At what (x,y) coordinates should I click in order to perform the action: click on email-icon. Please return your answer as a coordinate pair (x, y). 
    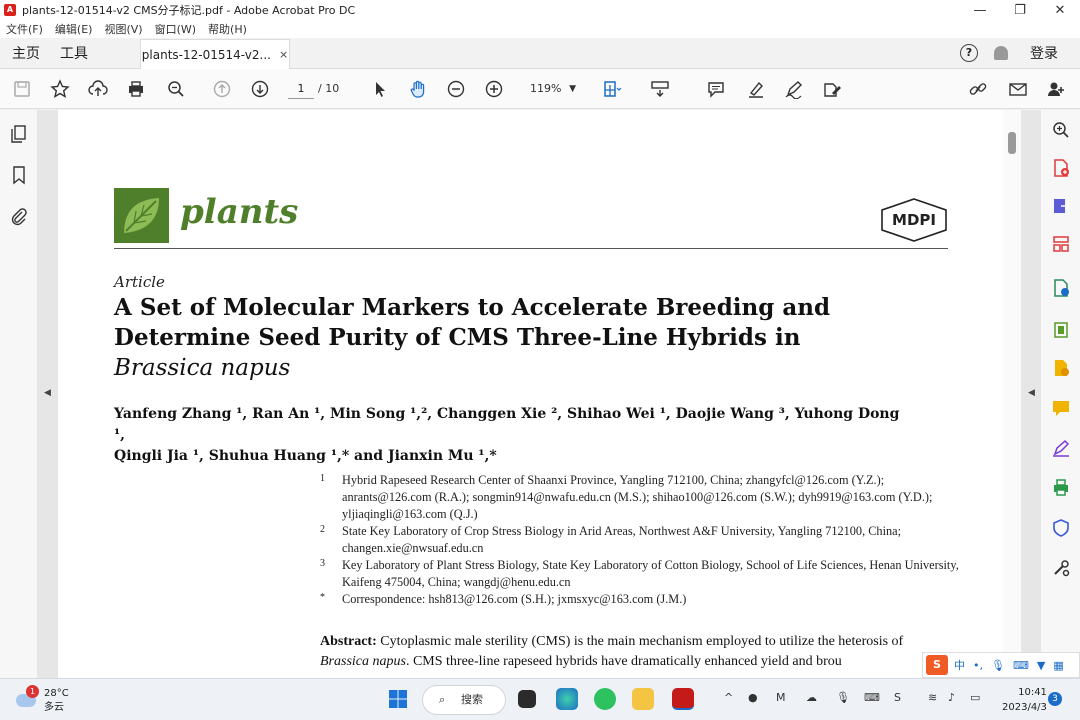
    Looking at the image, I should click on (1018, 89).